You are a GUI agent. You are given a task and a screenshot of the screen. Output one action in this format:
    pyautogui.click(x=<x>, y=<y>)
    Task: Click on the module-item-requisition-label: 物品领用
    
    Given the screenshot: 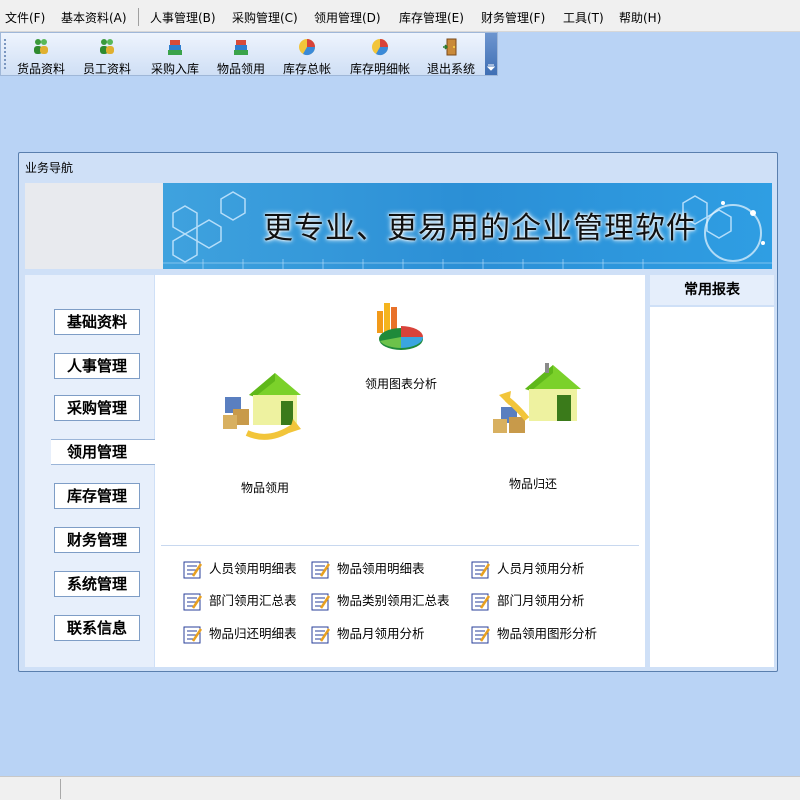 What is the action you would take?
    pyautogui.click(x=265, y=487)
    